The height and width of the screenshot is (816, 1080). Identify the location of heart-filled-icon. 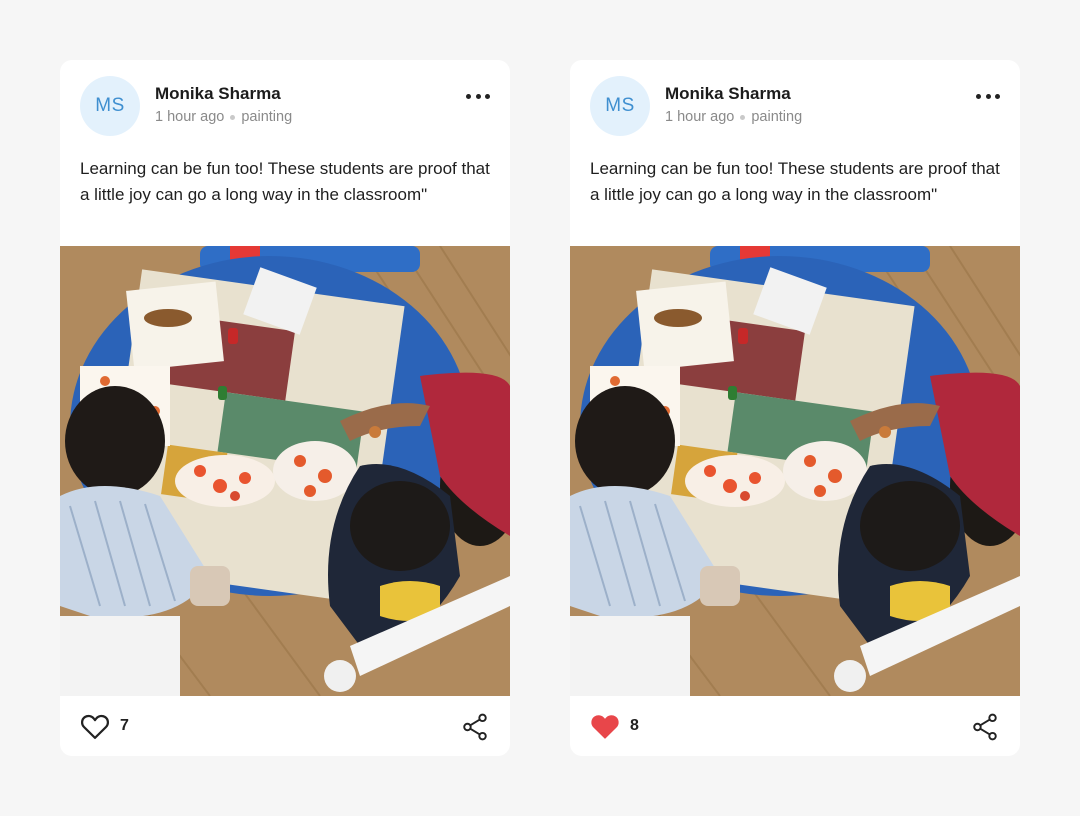
(605, 726).